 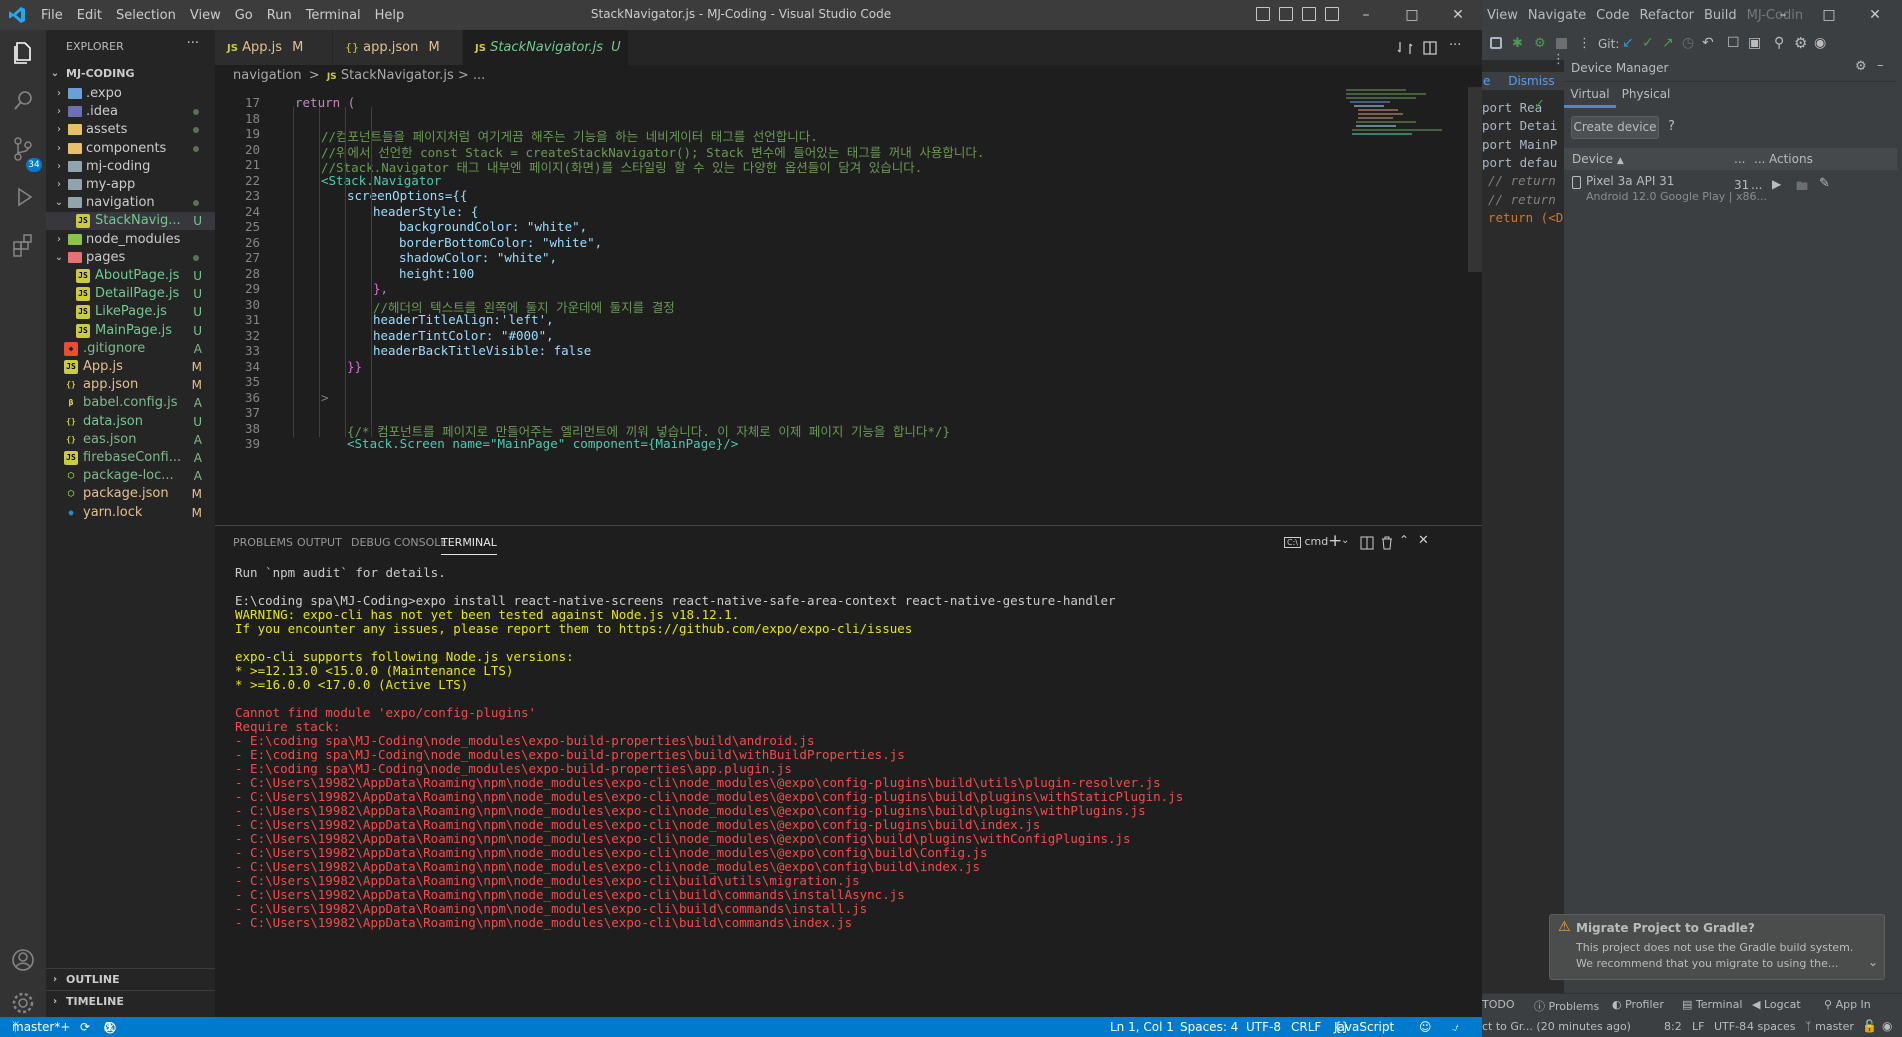 What do you see at coordinates (1209, 1027) in the screenshot?
I see `indentation-status: Spaces: 4` at bounding box center [1209, 1027].